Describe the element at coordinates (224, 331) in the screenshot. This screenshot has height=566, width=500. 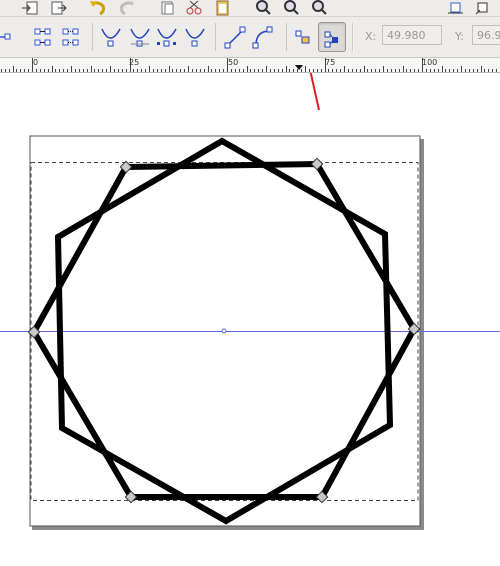
I see `center-marker` at that location.